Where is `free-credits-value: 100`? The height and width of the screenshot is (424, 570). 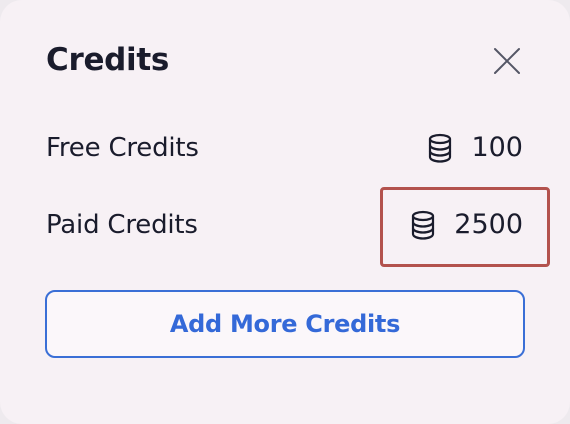 free-credits-value: 100 is located at coordinates (497, 147).